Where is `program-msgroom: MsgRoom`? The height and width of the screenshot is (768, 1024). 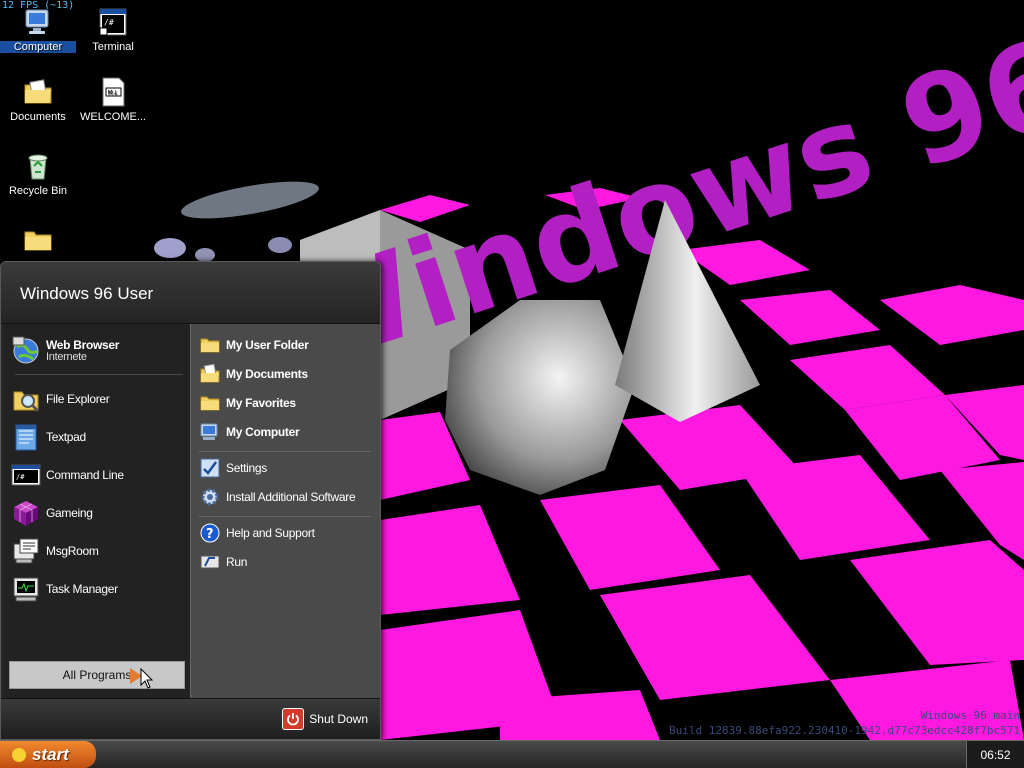
program-msgroom: MsgRoom is located at coordinates (99, 551).